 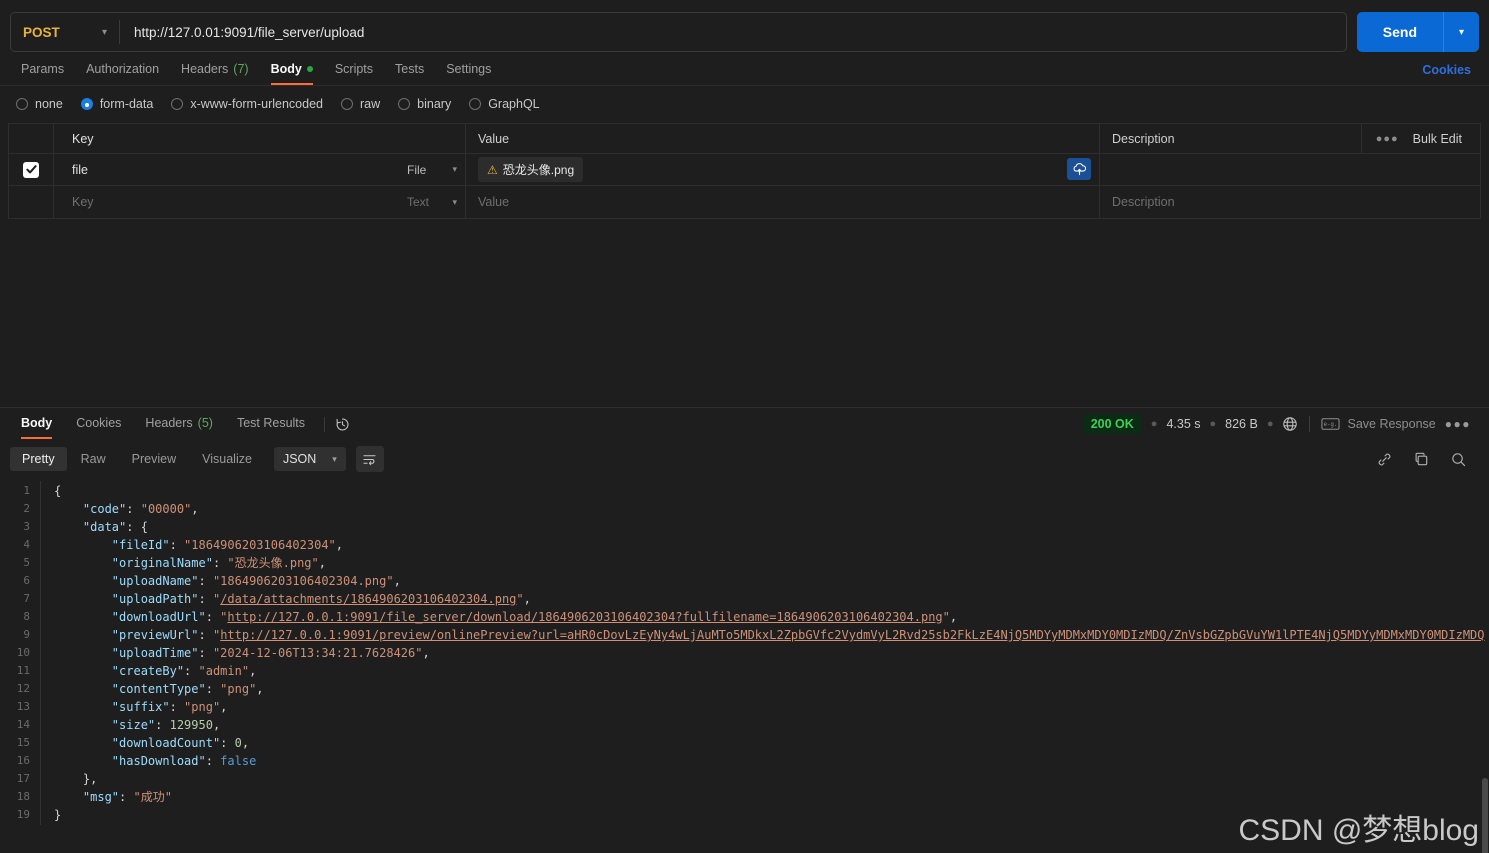 I want to click on send-options-chevron-icon: ▾, so click(x=1461, y=32).